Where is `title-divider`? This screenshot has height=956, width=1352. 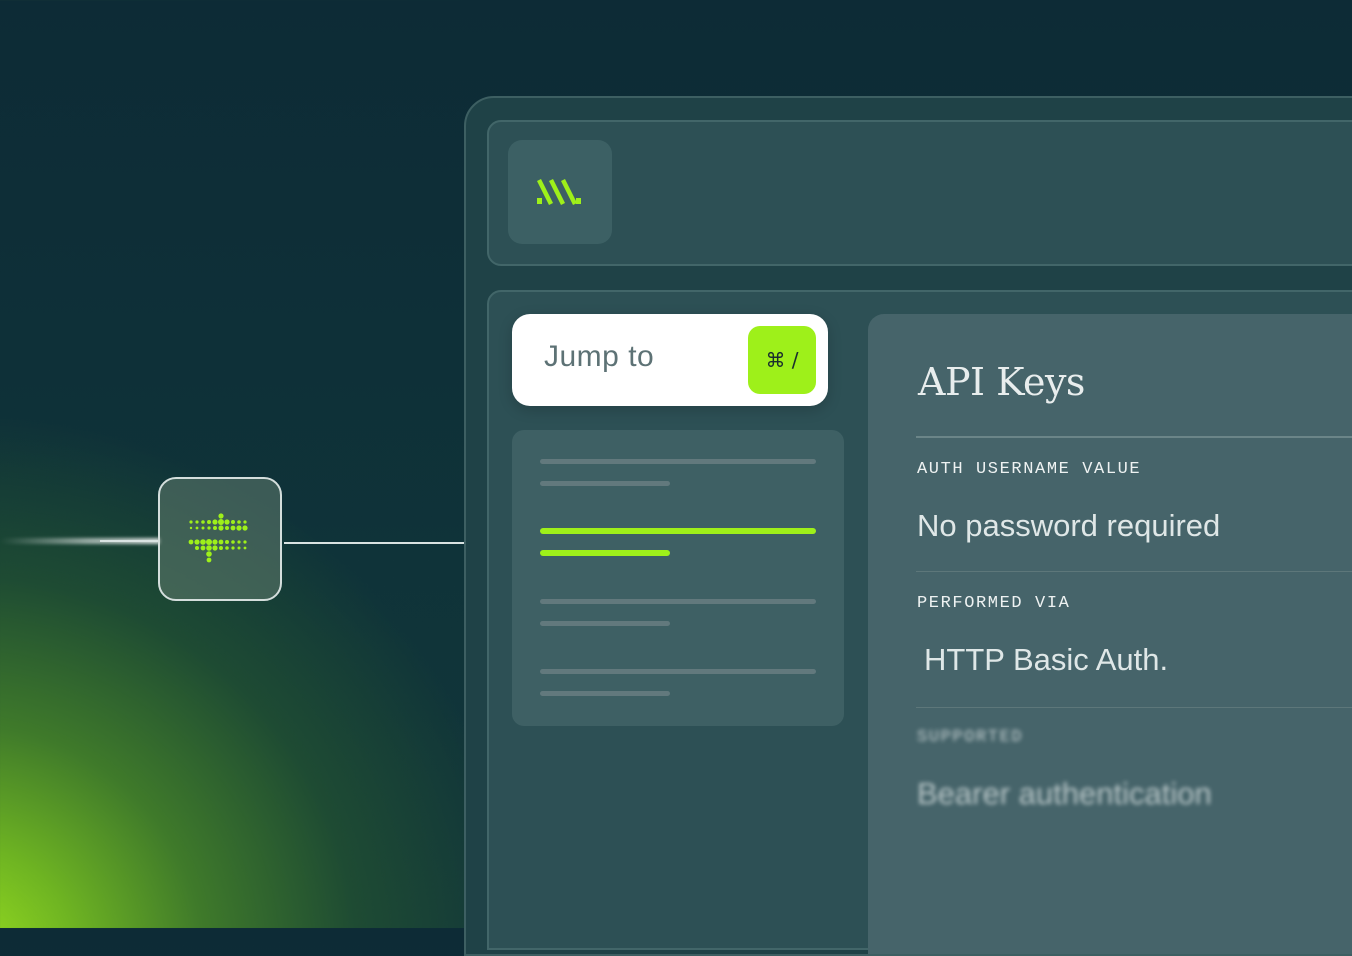
title-divider is located at coordinates (1134, 437).